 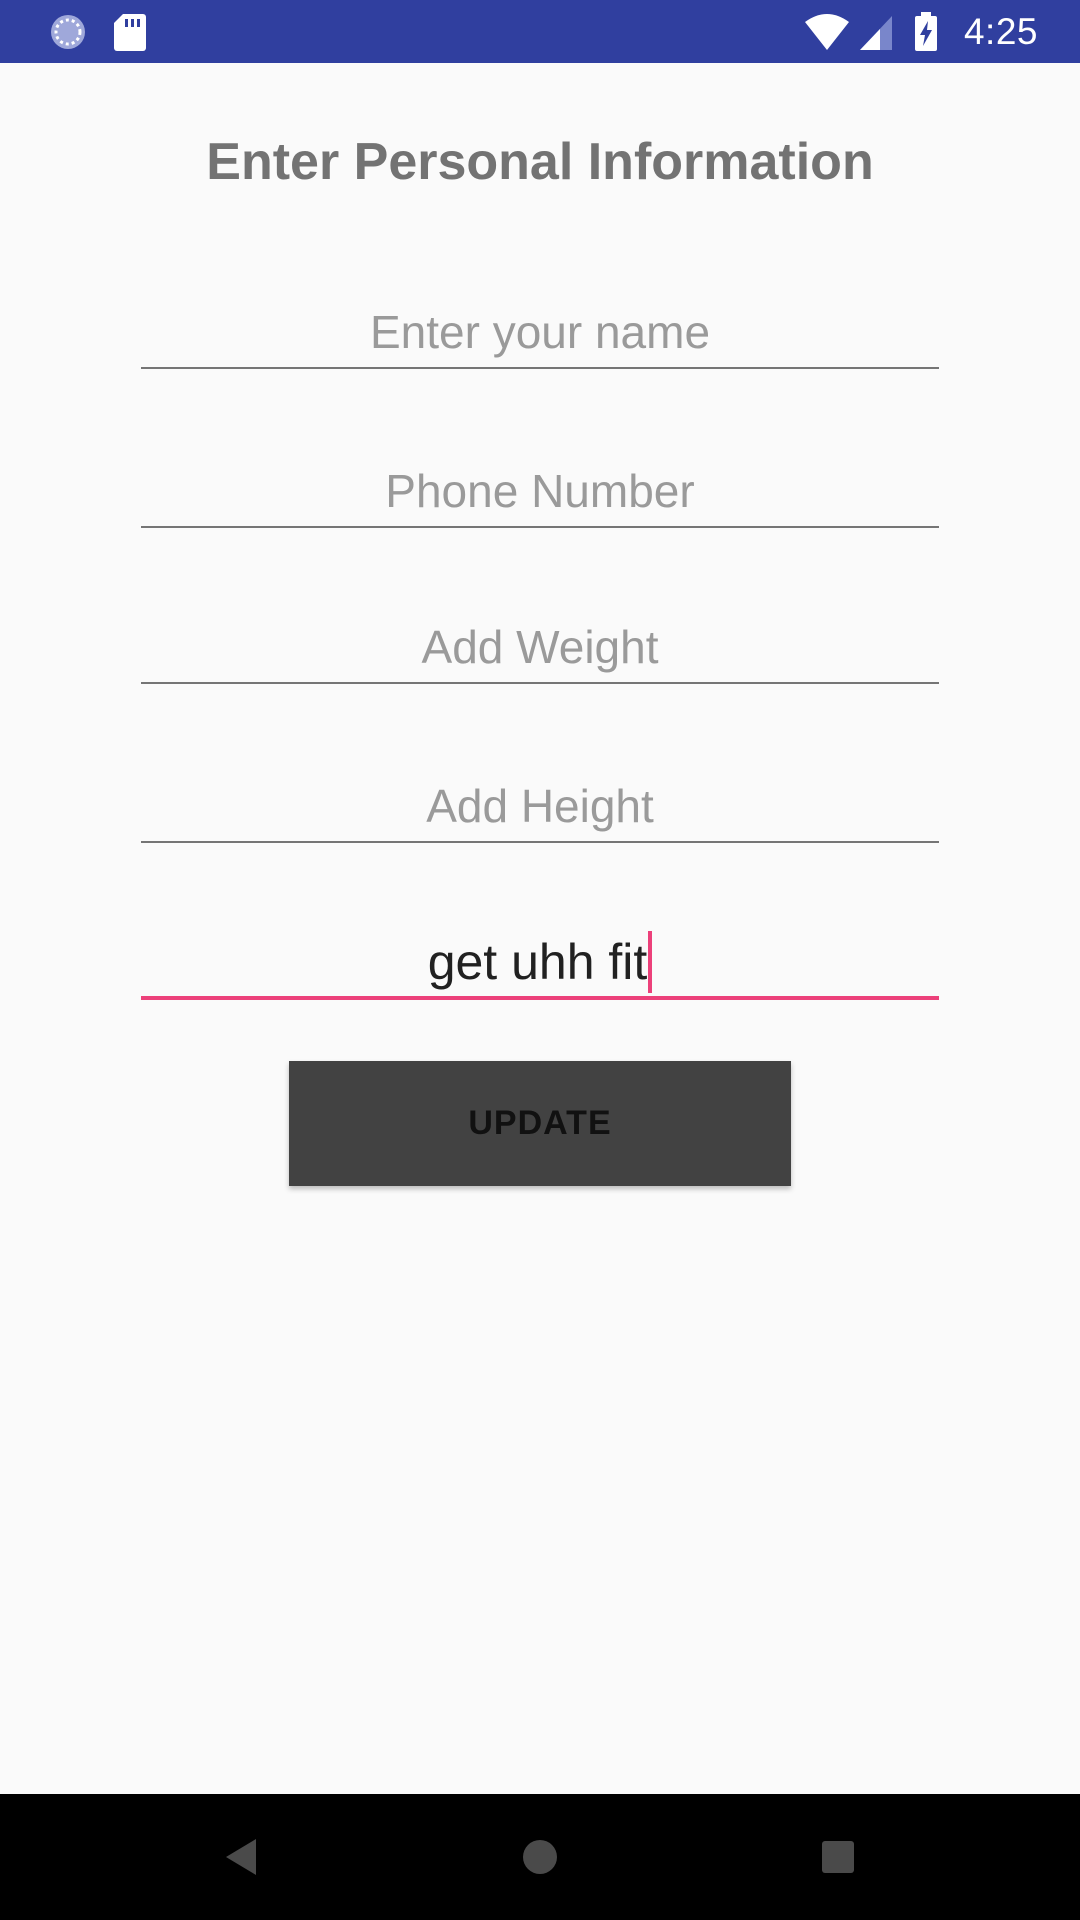 I want to click on cell-signal-icon, so click(x=876, y=32).